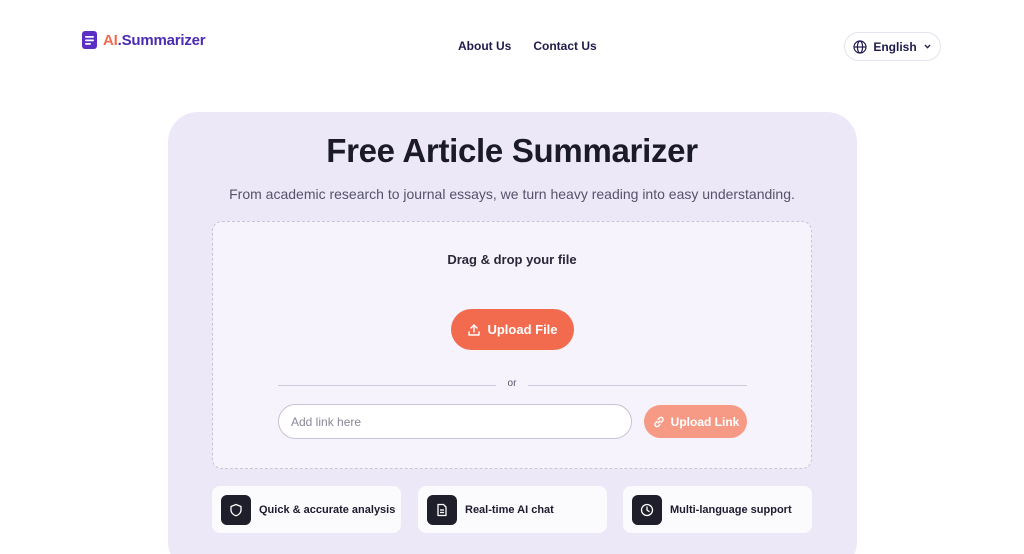 The width and height of the screenshot is (1024, 554). Describe the element at coordinates (522, 329) in the screenshot. I see `upload-file-label: Upload File` at that location.